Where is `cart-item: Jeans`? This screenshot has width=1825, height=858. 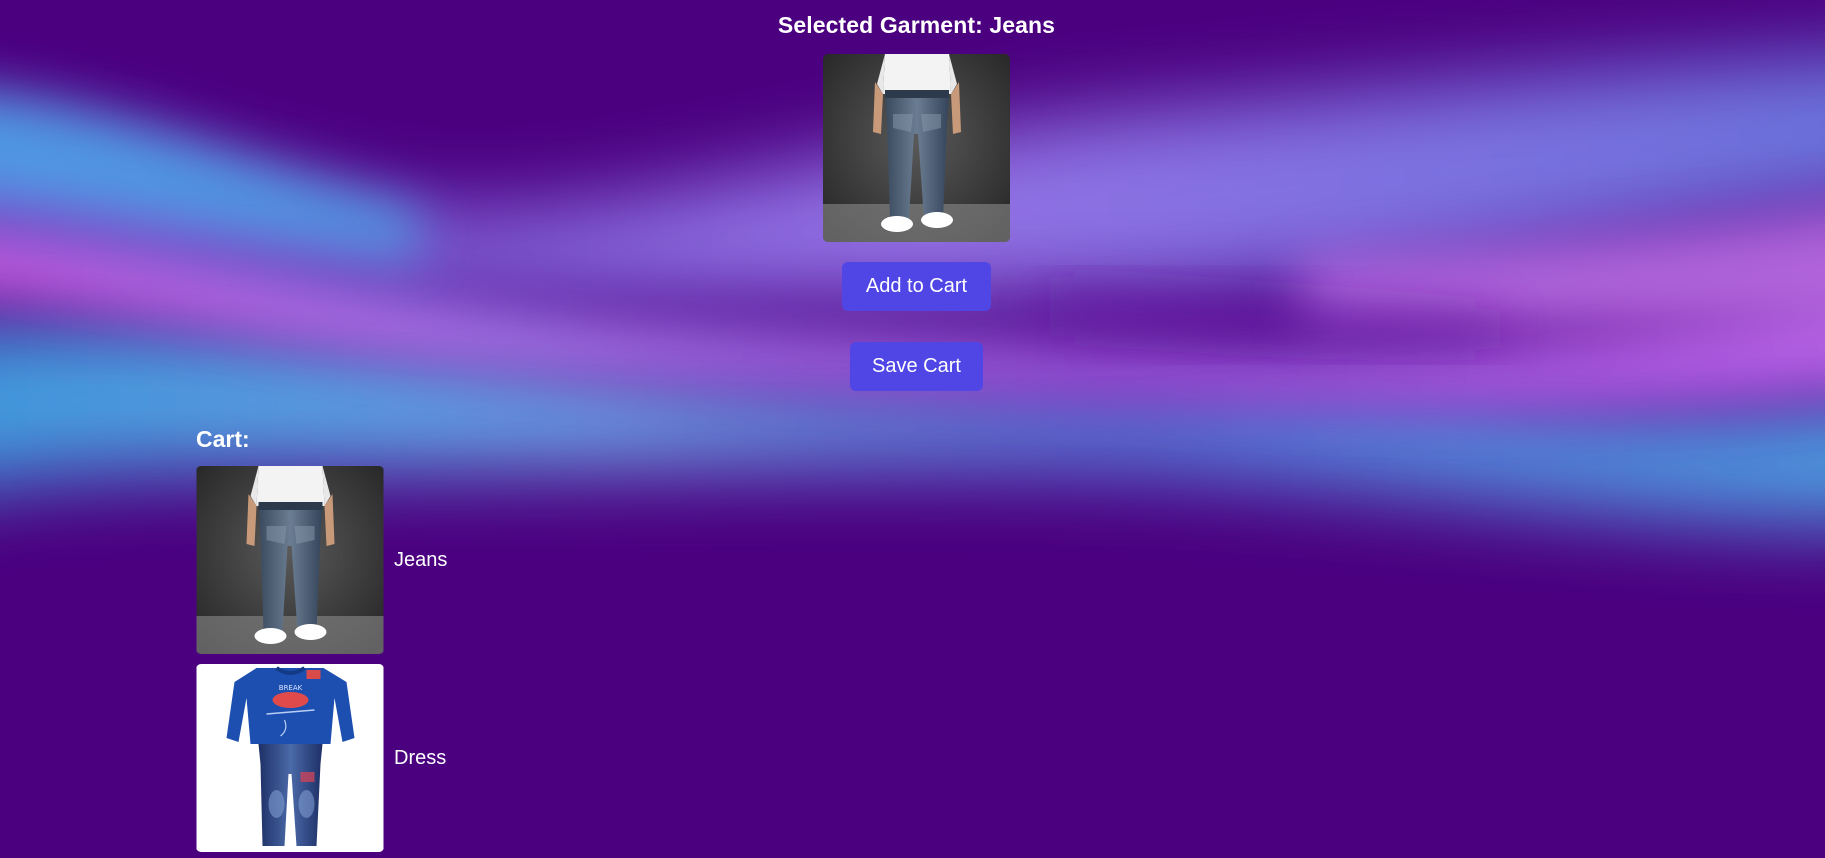
cart-item: Jeans is located at coordinates (321, 560).